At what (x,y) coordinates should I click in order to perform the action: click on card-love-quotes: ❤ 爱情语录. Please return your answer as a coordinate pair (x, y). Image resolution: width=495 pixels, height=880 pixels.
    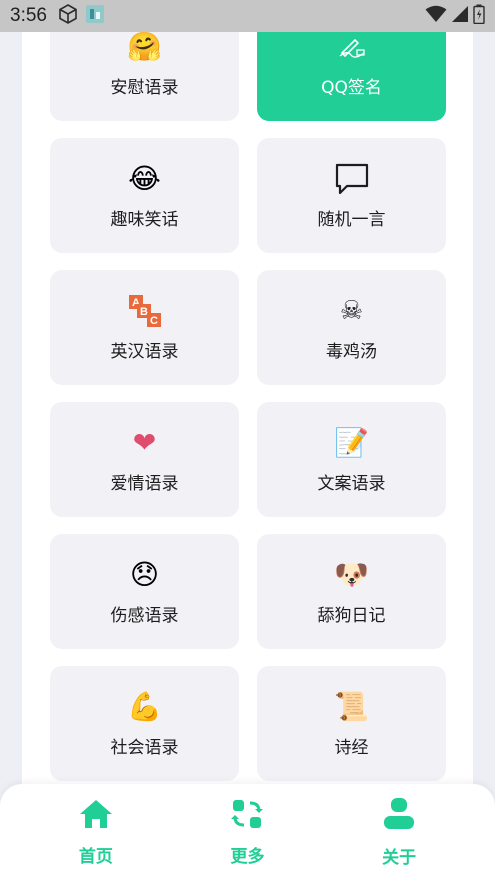
    Looking at the image, I should click on (144, 459).